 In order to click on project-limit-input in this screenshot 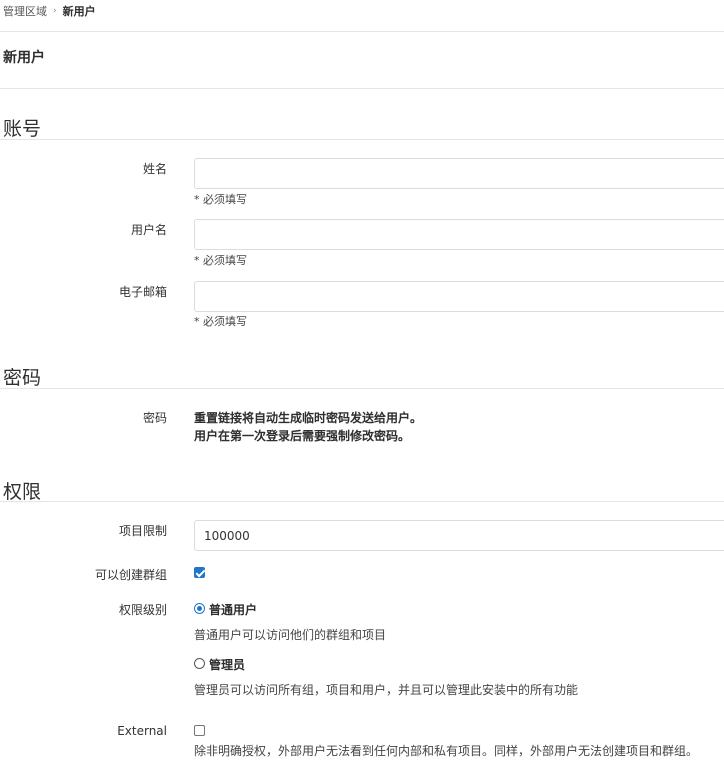, I will do `click(459, 535)`.